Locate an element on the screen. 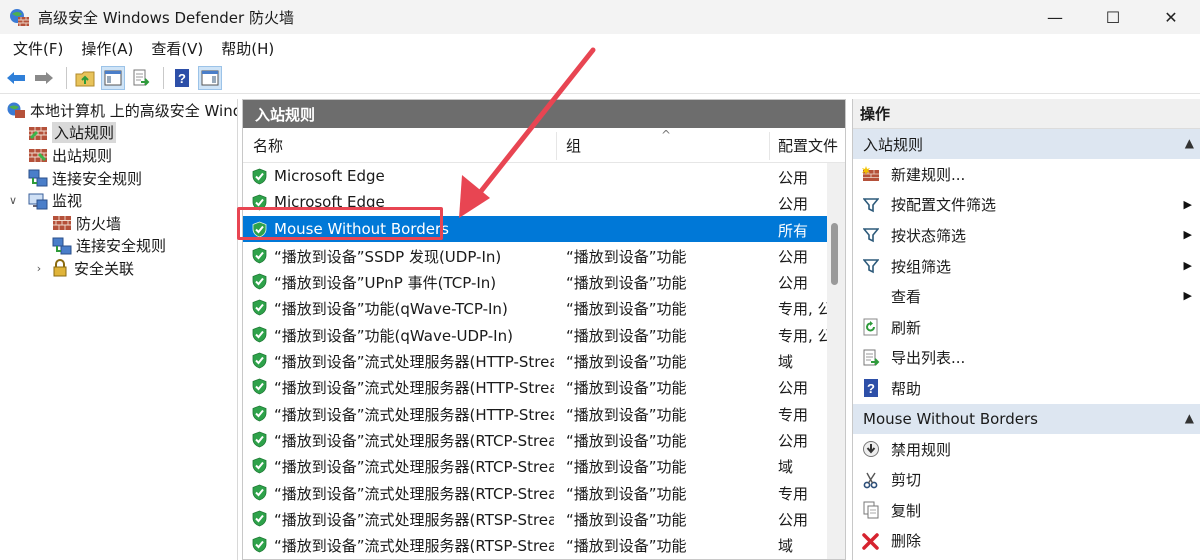 This screenshot has height=560, width=1200. table-row: “播放到设备”功能(qWave-TCP-In) “播放到设备”功能 专用, 公用 is located at coordinates (535, 307).